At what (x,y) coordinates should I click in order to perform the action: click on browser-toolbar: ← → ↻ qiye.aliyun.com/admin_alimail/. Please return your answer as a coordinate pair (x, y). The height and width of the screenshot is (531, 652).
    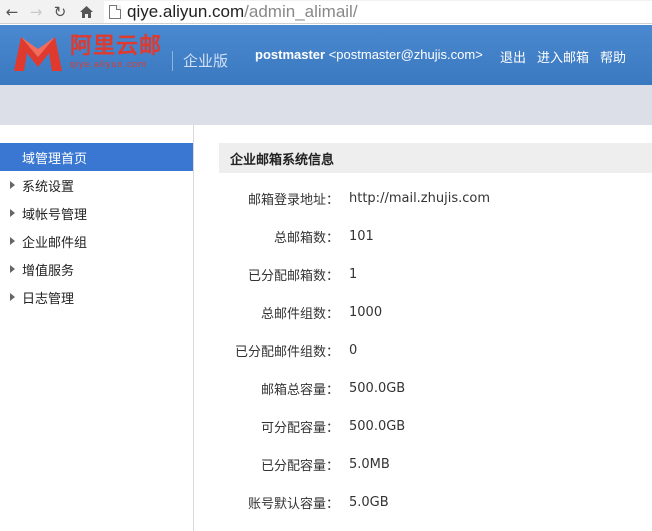
    Looking at the image, I should click on (326, 12).